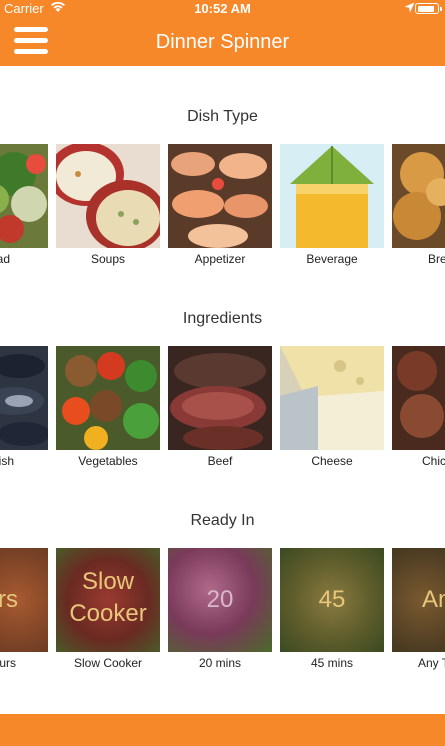 The width and height of the screenshot is (445, 746). What do you see at coordinates (108, 581) in the screenshot?
I see `slow-cooker-overlay-line1: Slow` at bounding box center [108, 581].